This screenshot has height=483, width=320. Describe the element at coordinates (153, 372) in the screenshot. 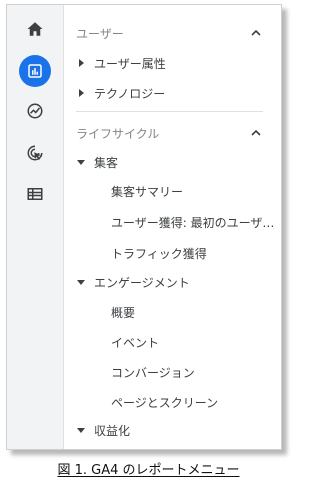

I see `menu-subitem-label: コンバージョン` at that location.